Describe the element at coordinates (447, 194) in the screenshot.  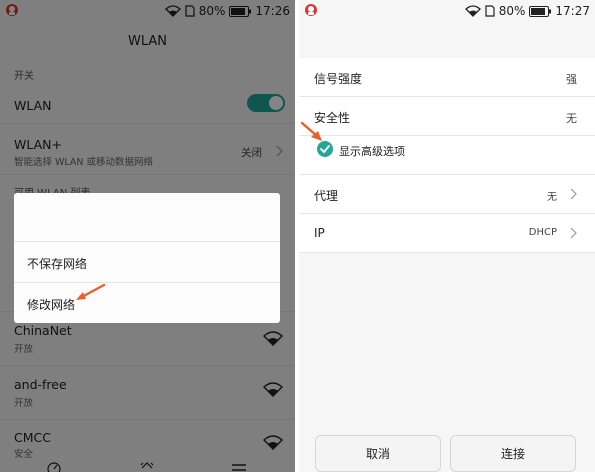
I see `proxy-row: 代理 无` at that location.